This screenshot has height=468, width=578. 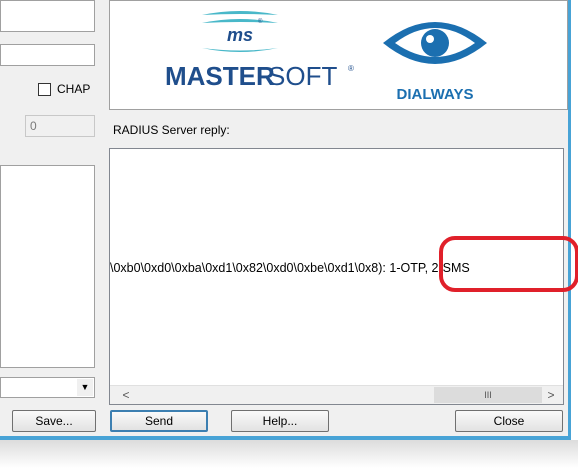 I want to click on chap-checkbox, so click(x=44, y=89).